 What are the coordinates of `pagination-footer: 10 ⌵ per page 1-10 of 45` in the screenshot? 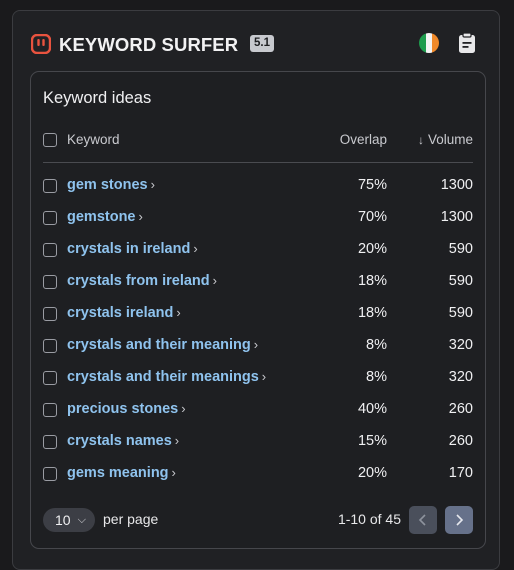 It's located at (258, 521).